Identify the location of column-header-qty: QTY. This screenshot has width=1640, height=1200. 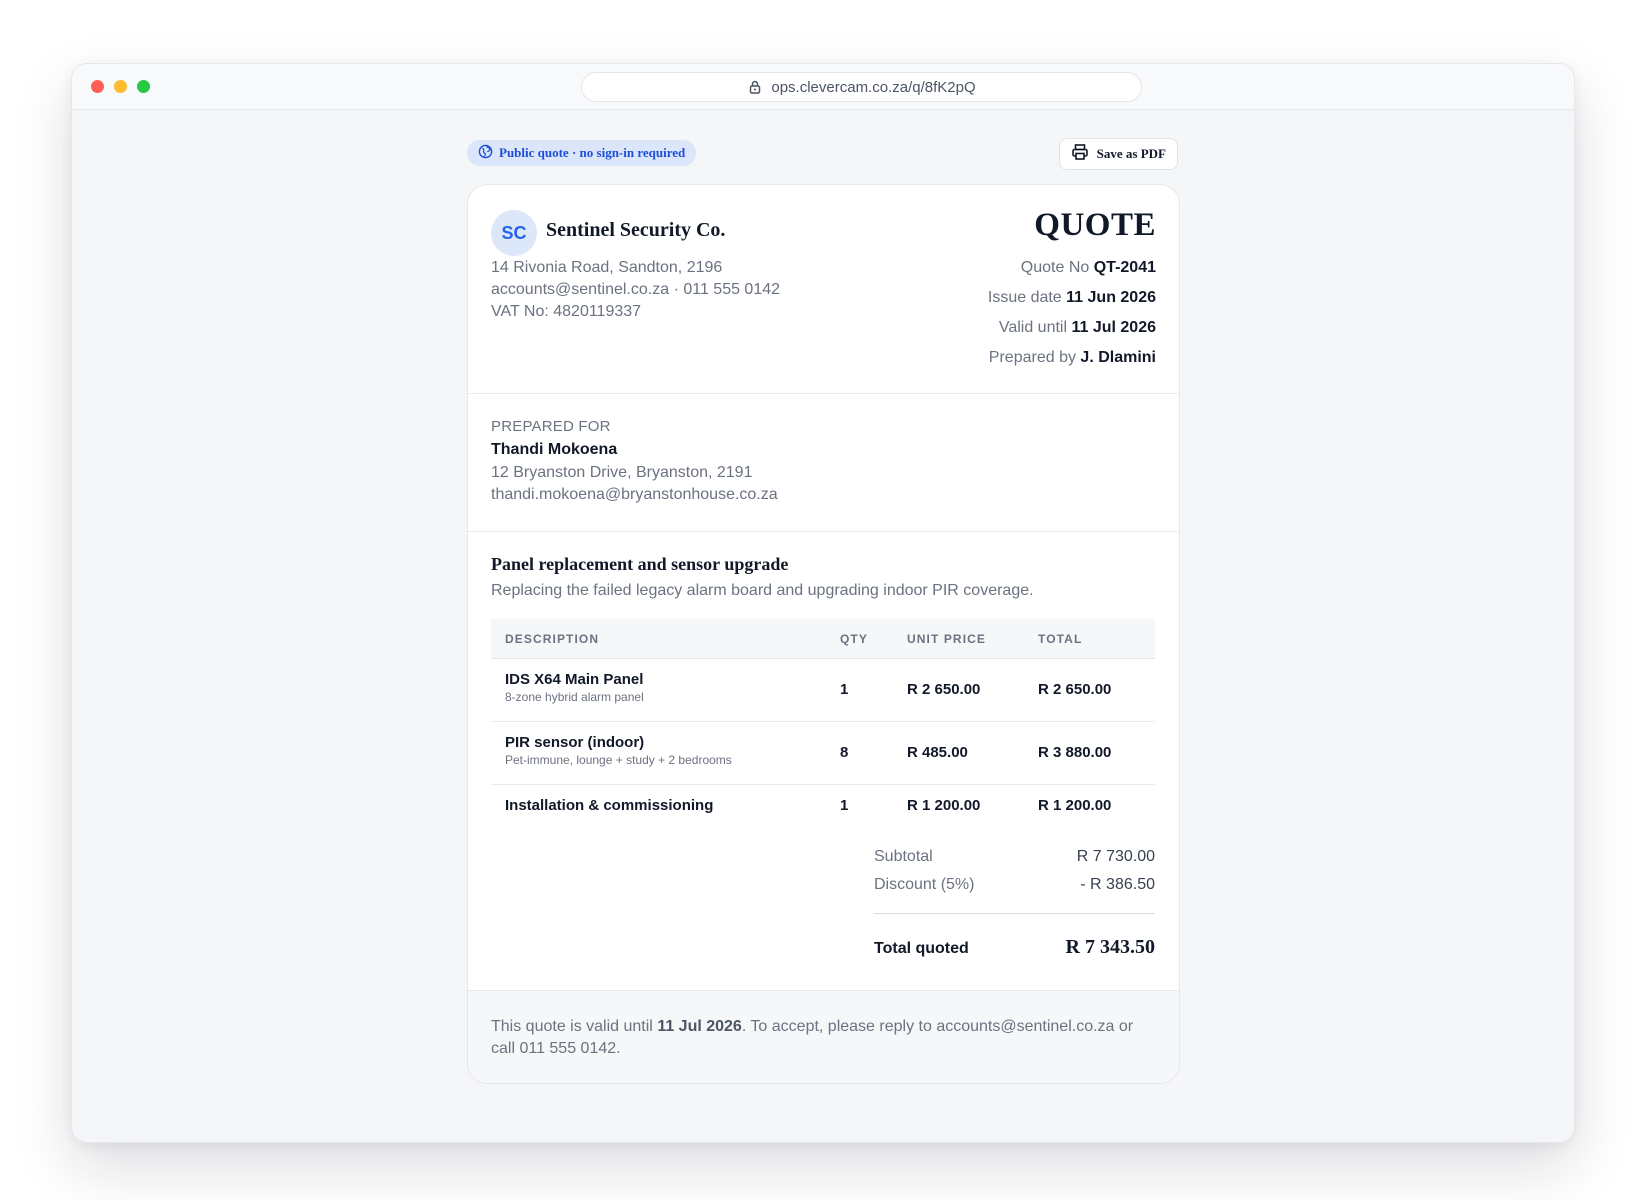
(854, 639).